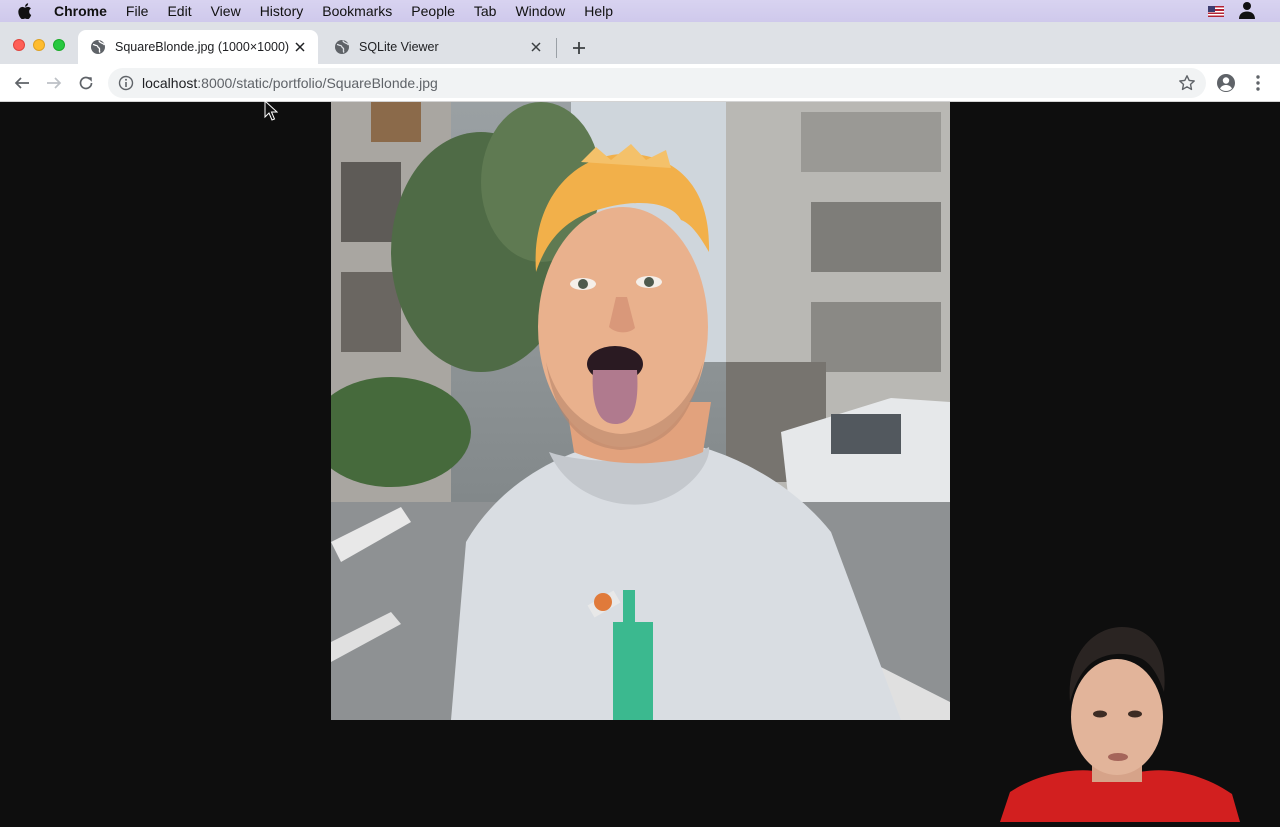 The height and width of the screenshot is (827, 1280). Describe the element at coordinates (433, 11) in the screenshot. I see `menu-people: People` at that location.